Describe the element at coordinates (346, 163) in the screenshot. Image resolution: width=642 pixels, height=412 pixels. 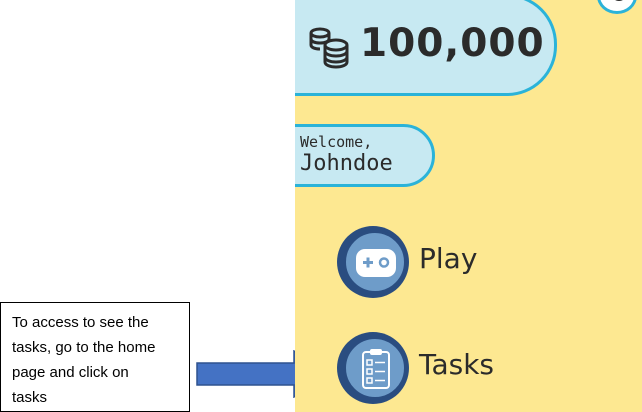
I see `welcome-username: Johndoe` at that location.